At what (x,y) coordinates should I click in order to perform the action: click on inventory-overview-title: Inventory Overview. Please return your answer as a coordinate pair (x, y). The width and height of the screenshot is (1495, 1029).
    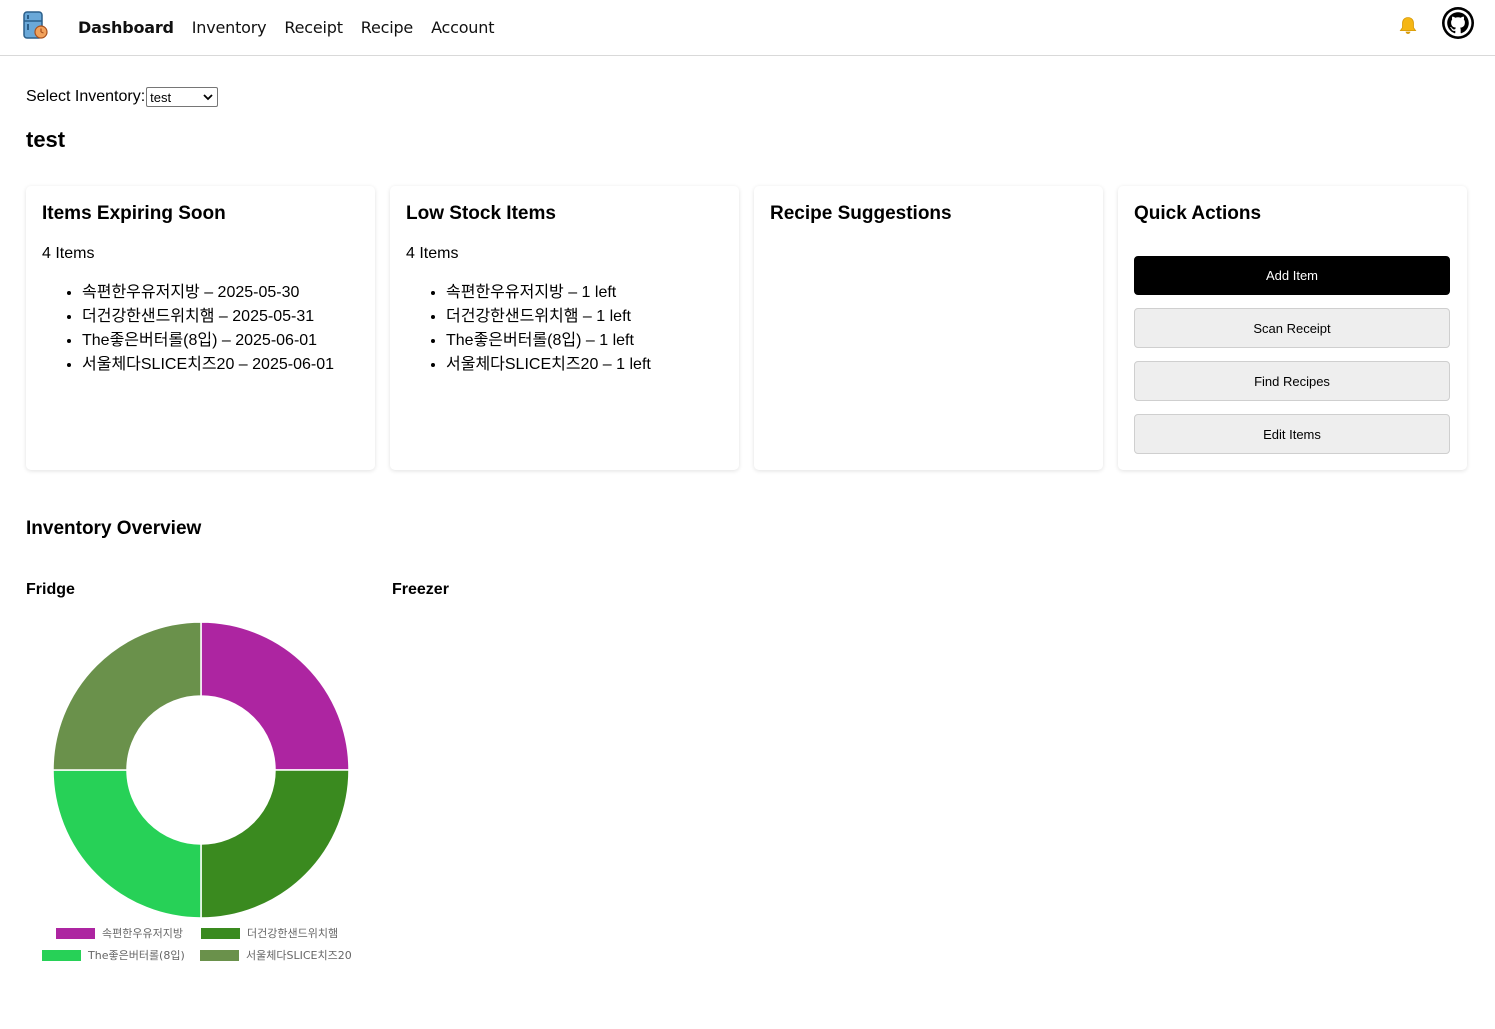
    Looking at the image, I should click on (114, 528).